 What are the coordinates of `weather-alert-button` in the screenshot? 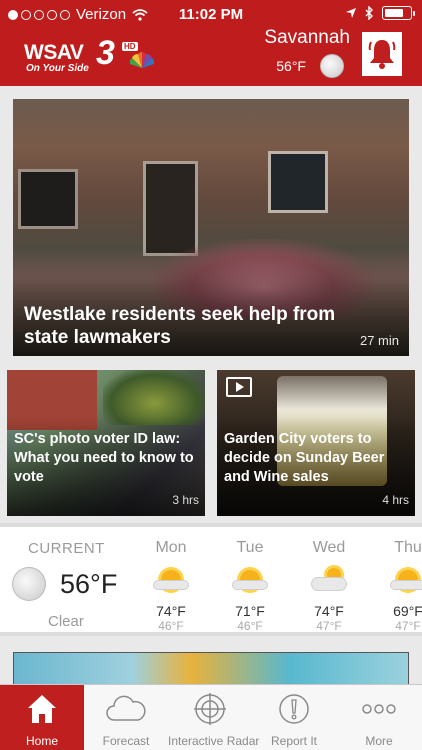 It's located at (382, 54).